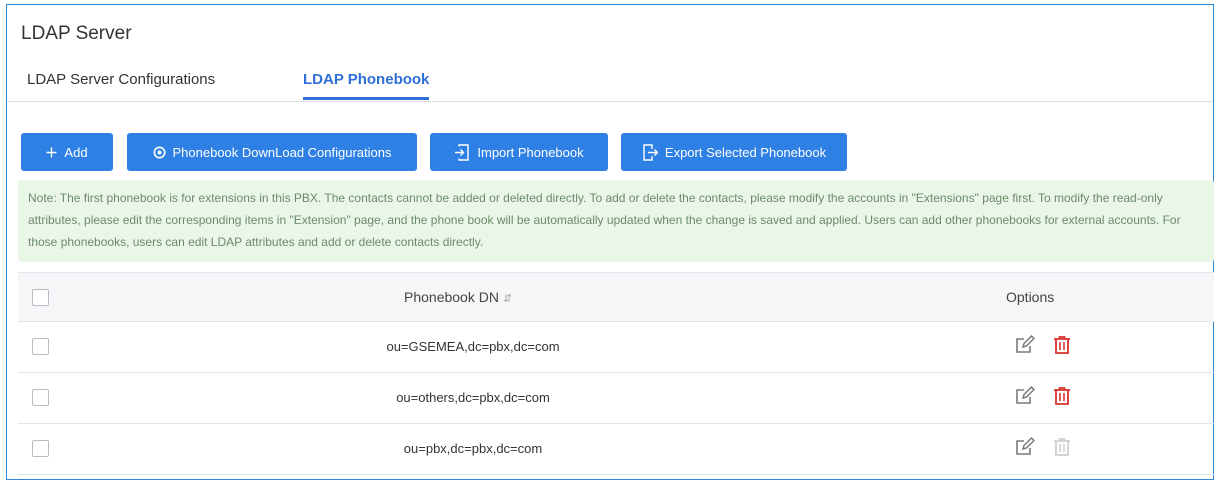 The image size is (1217, 483). I want to click on plus-icon, so click(51, 152).